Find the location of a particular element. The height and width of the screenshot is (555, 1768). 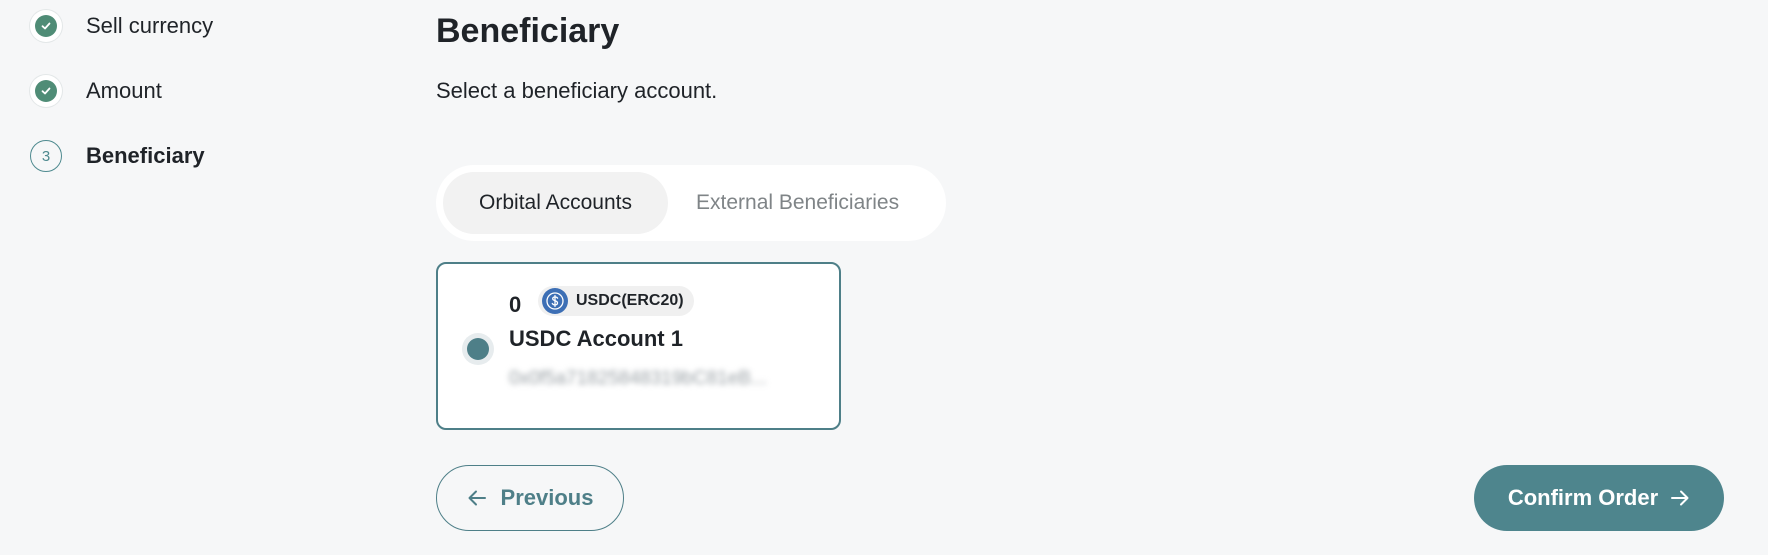

step-label: Amount is located at coordinates (124, 90).